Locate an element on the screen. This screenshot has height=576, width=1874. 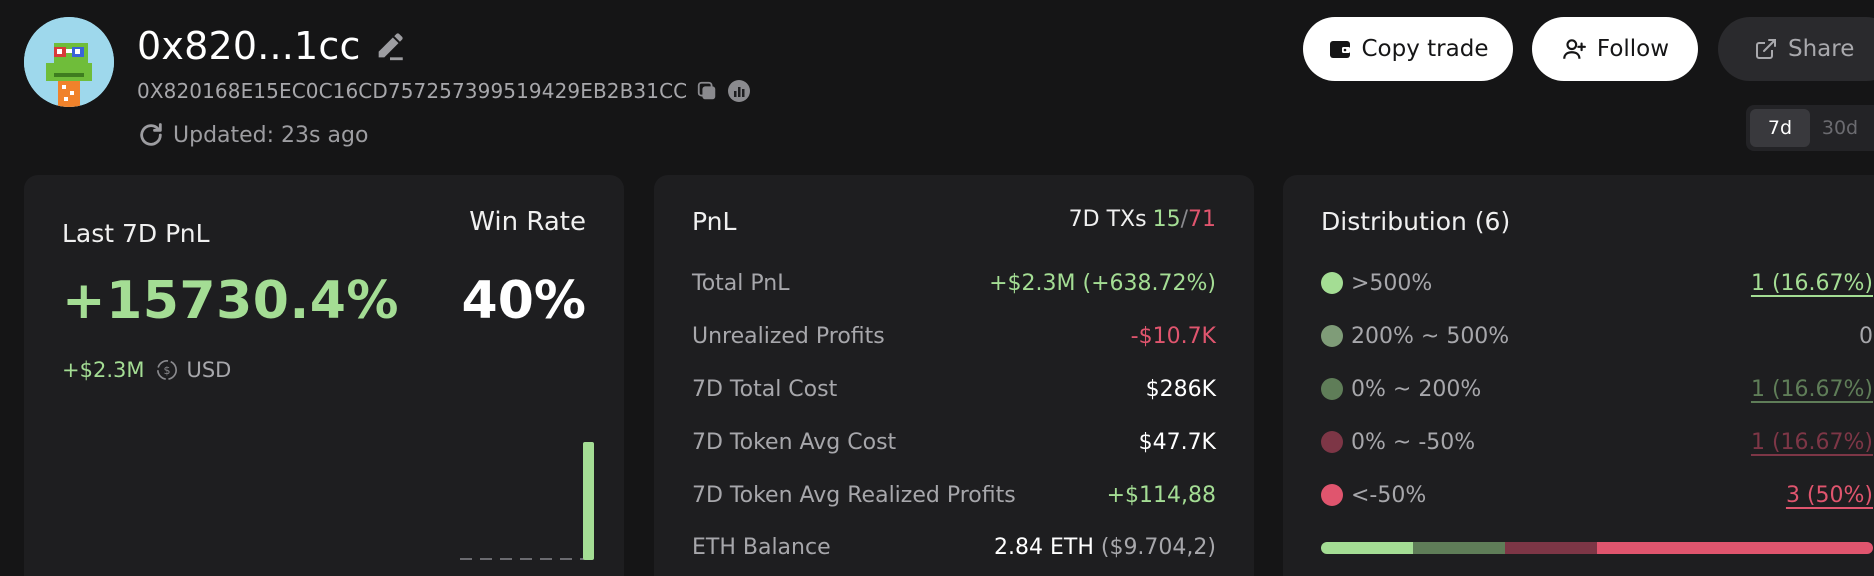
distribution-row: 200% ~ 500% 0 is located at coordinates (1597, 336).